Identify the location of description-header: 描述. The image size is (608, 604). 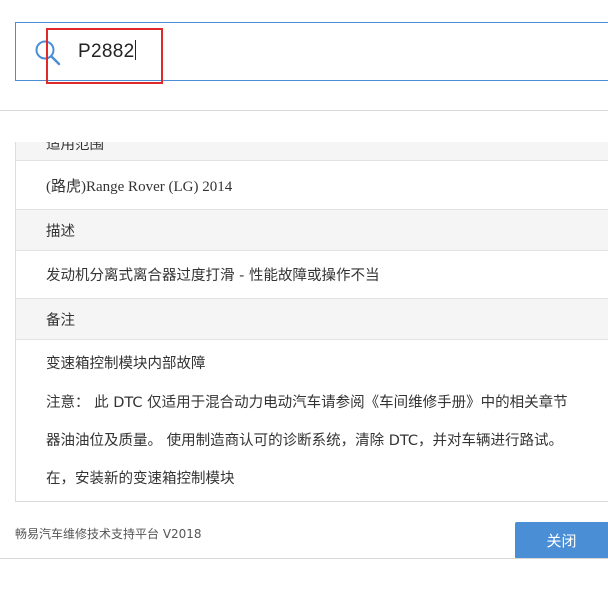
(60, 232).